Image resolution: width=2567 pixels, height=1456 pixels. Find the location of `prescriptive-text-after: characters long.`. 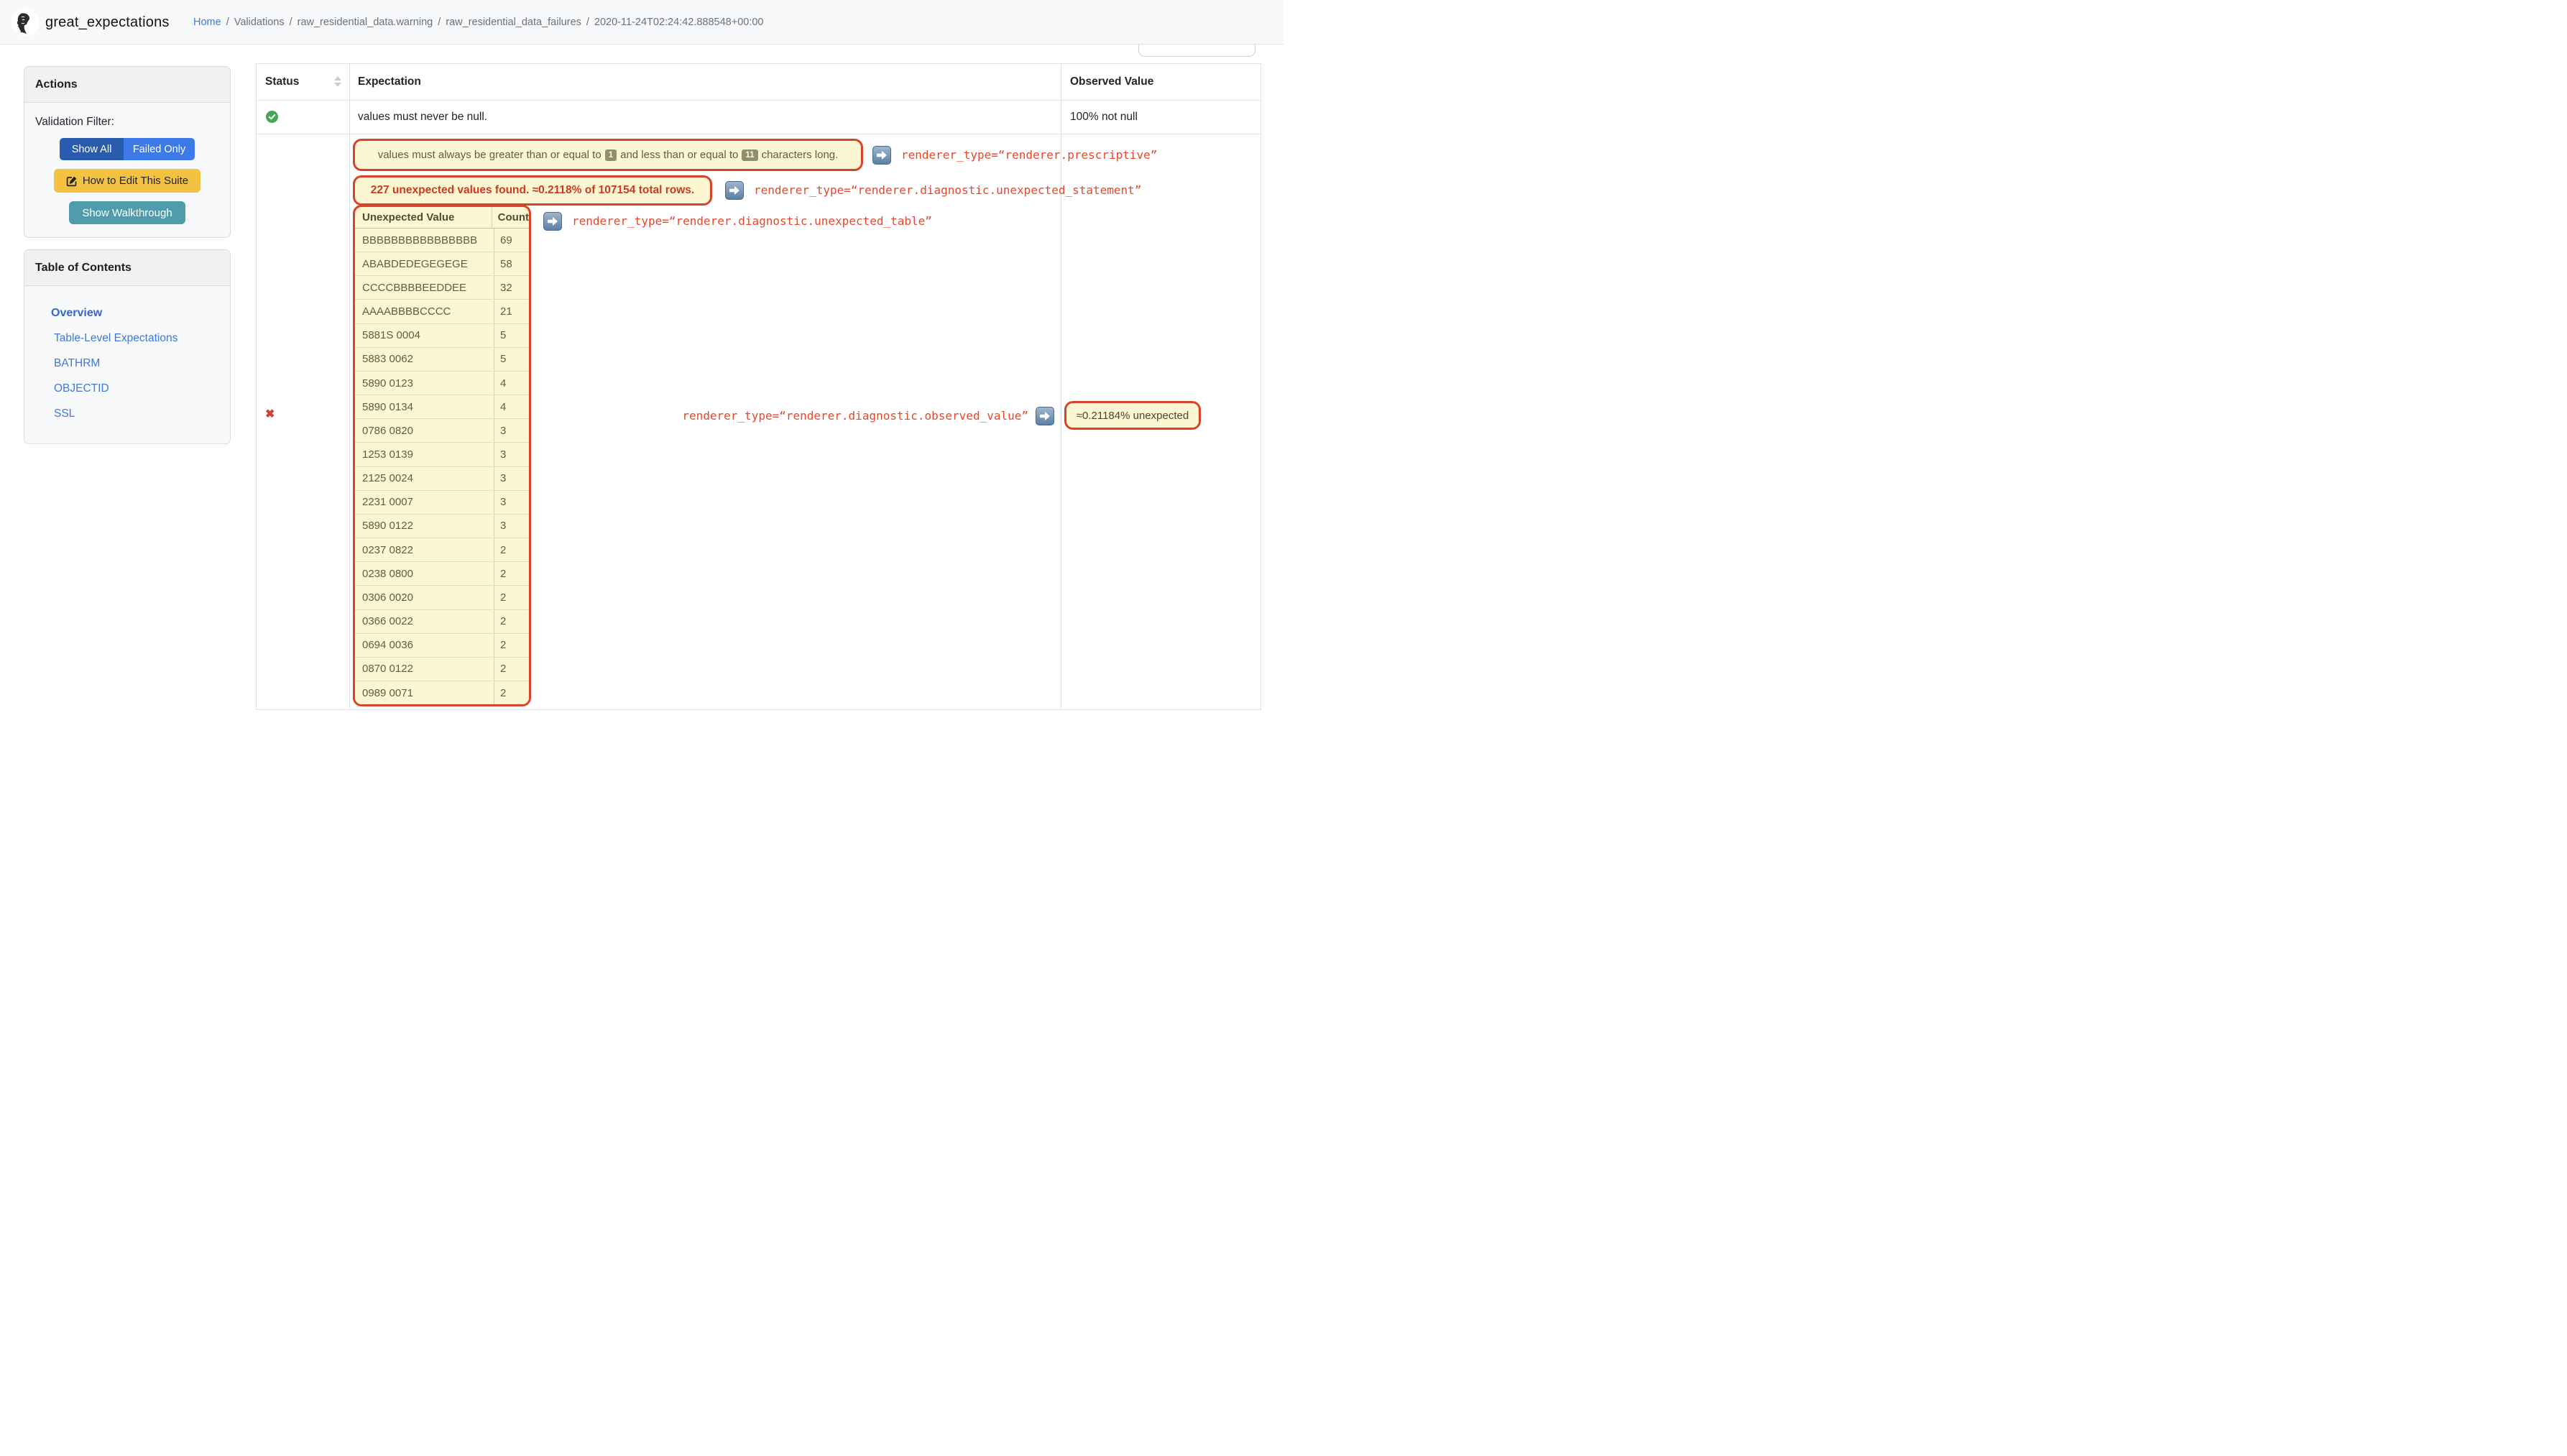

prescriptive-text-after: characters long. is located at coordinates (800, 155).